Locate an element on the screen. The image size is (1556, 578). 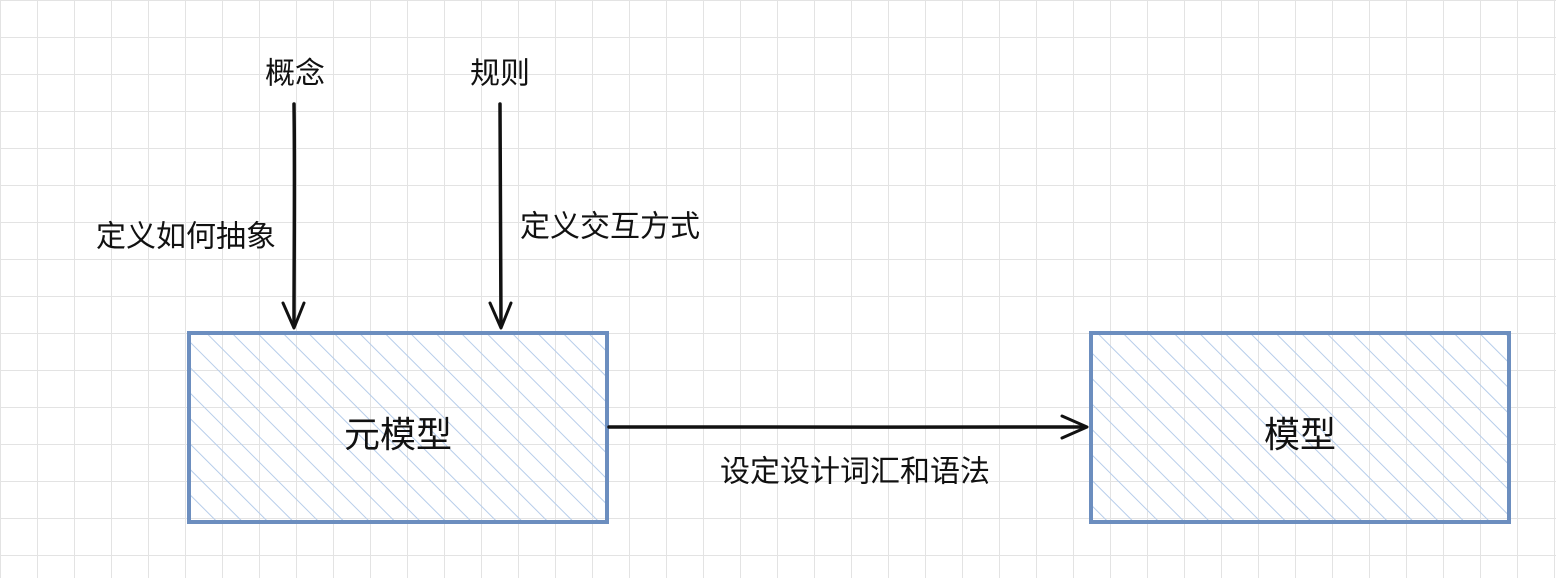
rule-arrow-line is located at coordinates (500, 215).